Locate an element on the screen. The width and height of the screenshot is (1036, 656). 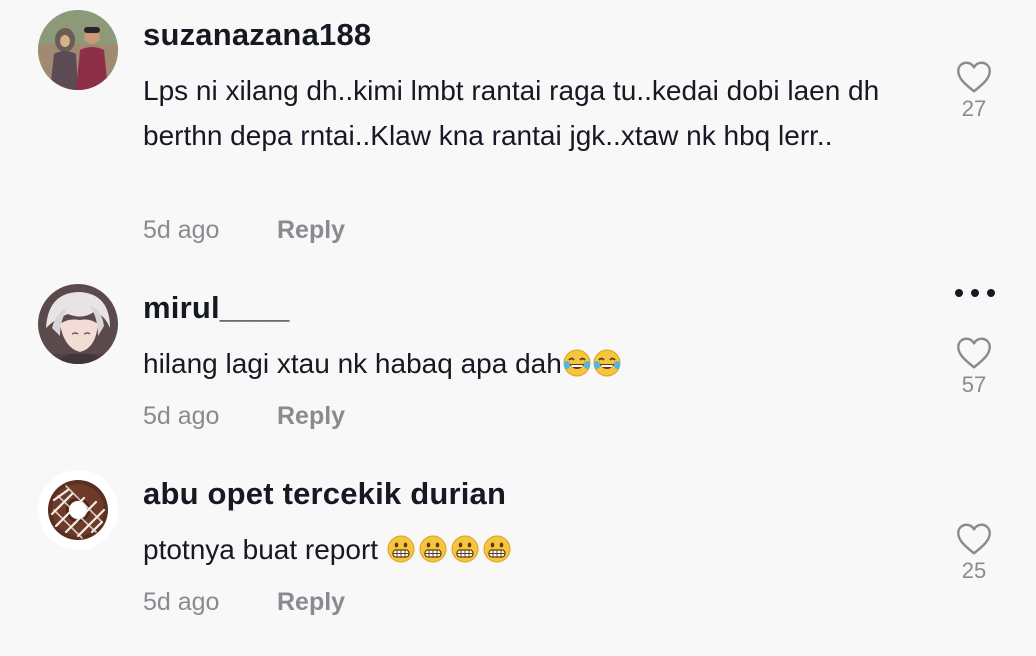
couple-photo-avatar is located at coordinates (78, 50).